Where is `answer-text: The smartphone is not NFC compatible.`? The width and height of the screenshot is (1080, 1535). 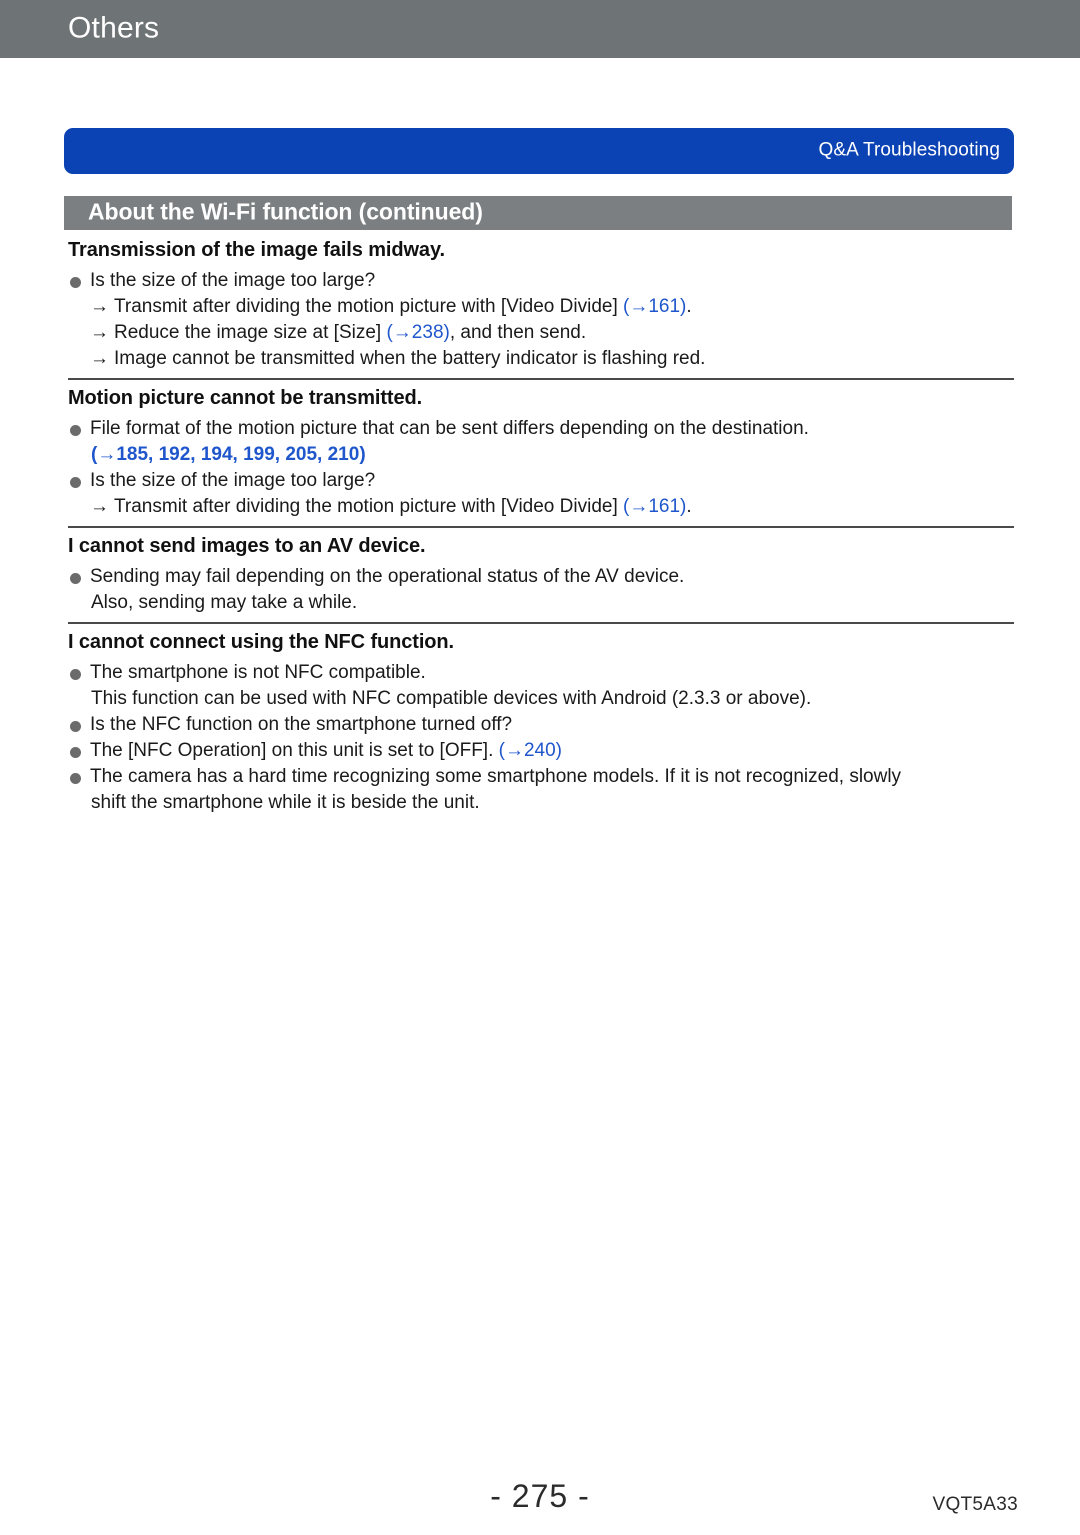
answer-text: The smartphone is not NFC compatible. is located at coordinates (258, 672).